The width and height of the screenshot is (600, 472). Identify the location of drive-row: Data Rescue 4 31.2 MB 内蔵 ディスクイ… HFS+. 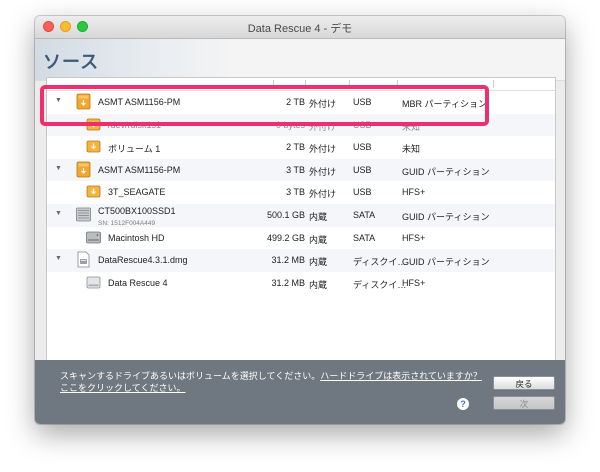
(301, 283).